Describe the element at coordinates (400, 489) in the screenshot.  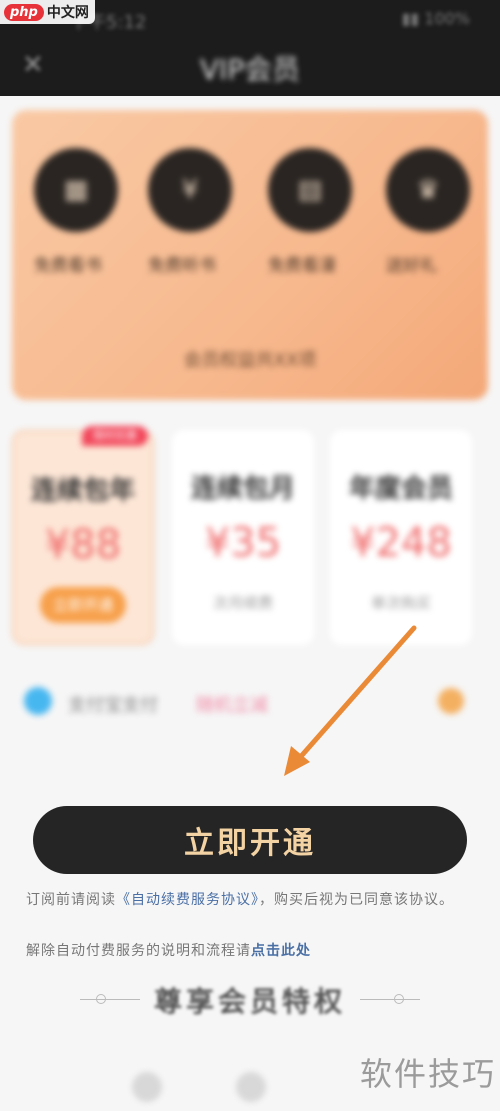
I see `plan-name: 年度会员` at that location.